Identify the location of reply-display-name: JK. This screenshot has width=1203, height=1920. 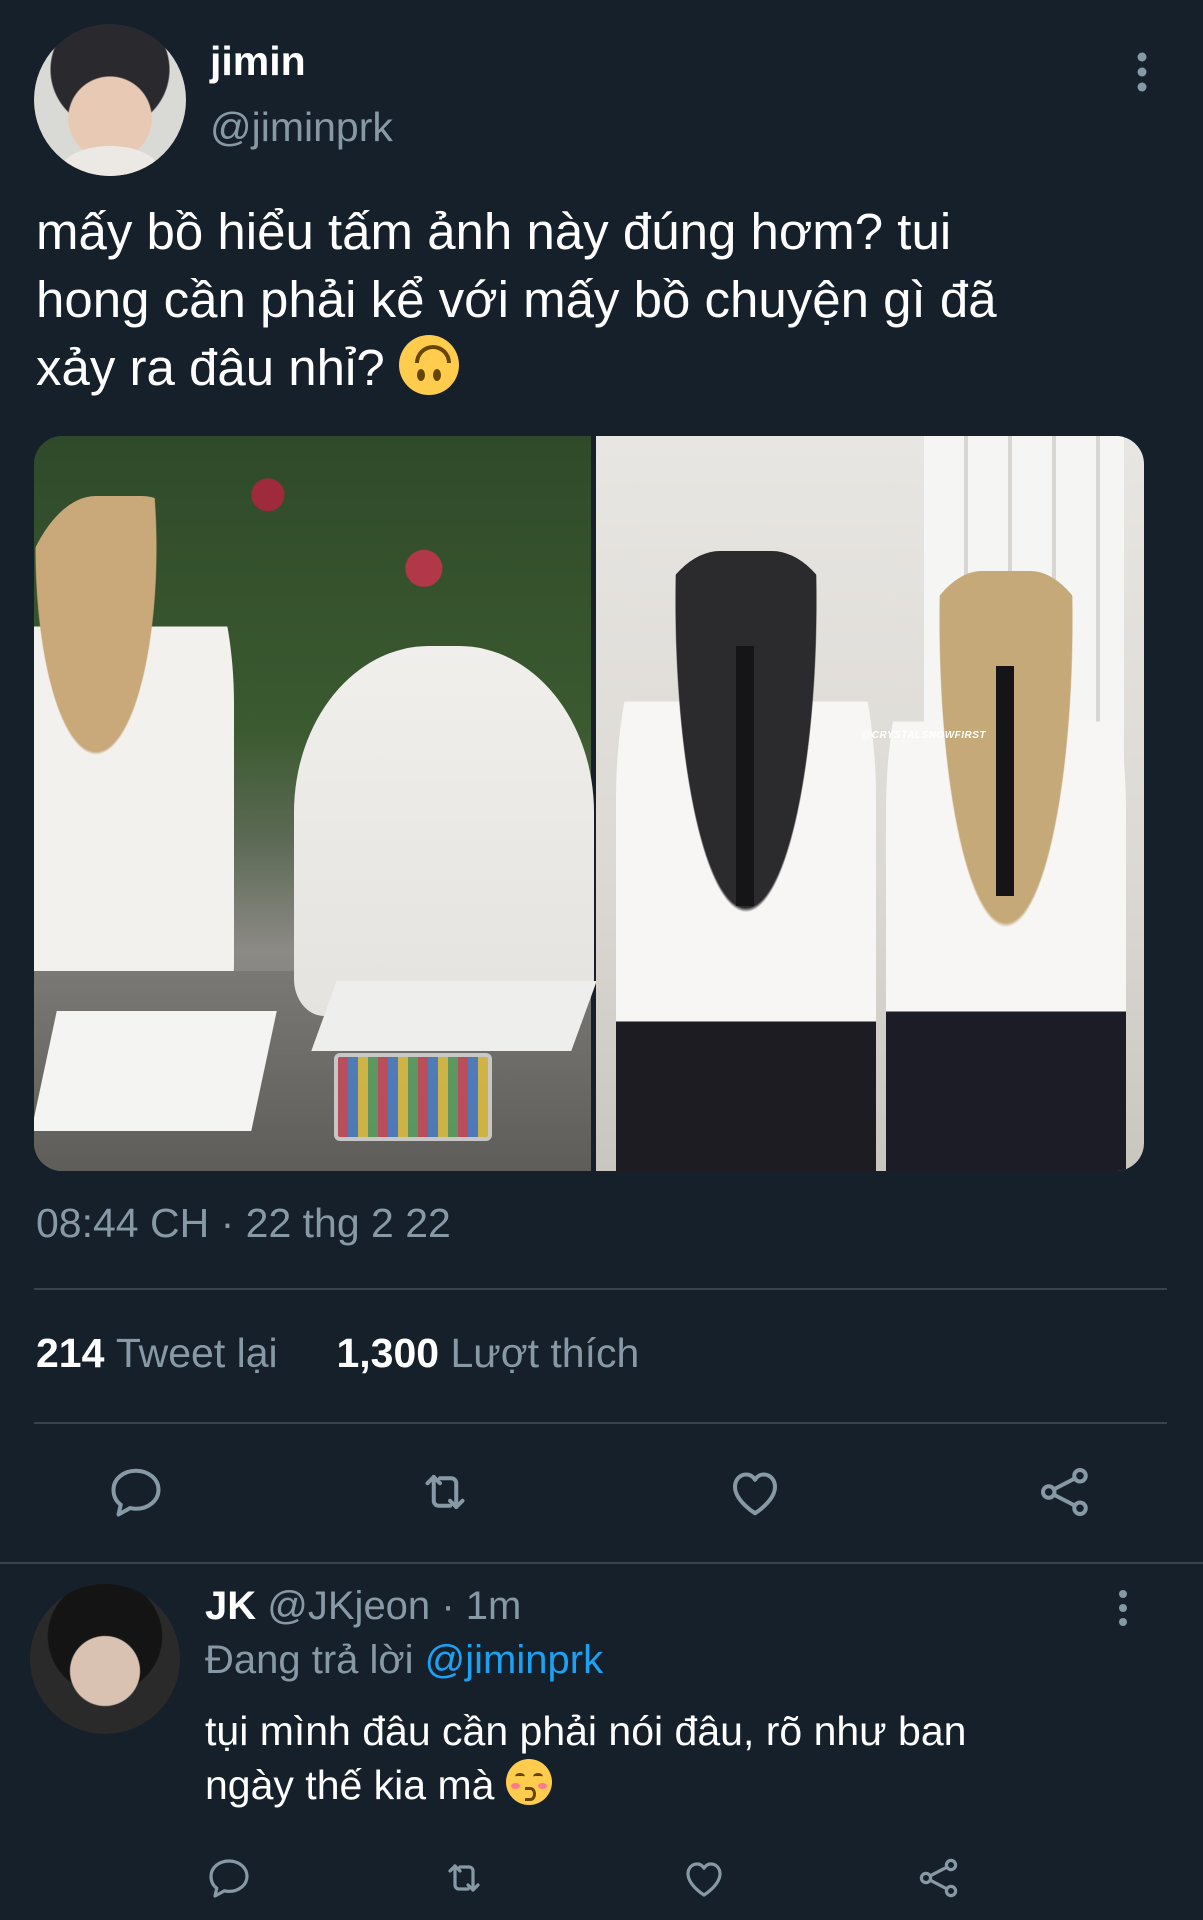
(230, 1606).